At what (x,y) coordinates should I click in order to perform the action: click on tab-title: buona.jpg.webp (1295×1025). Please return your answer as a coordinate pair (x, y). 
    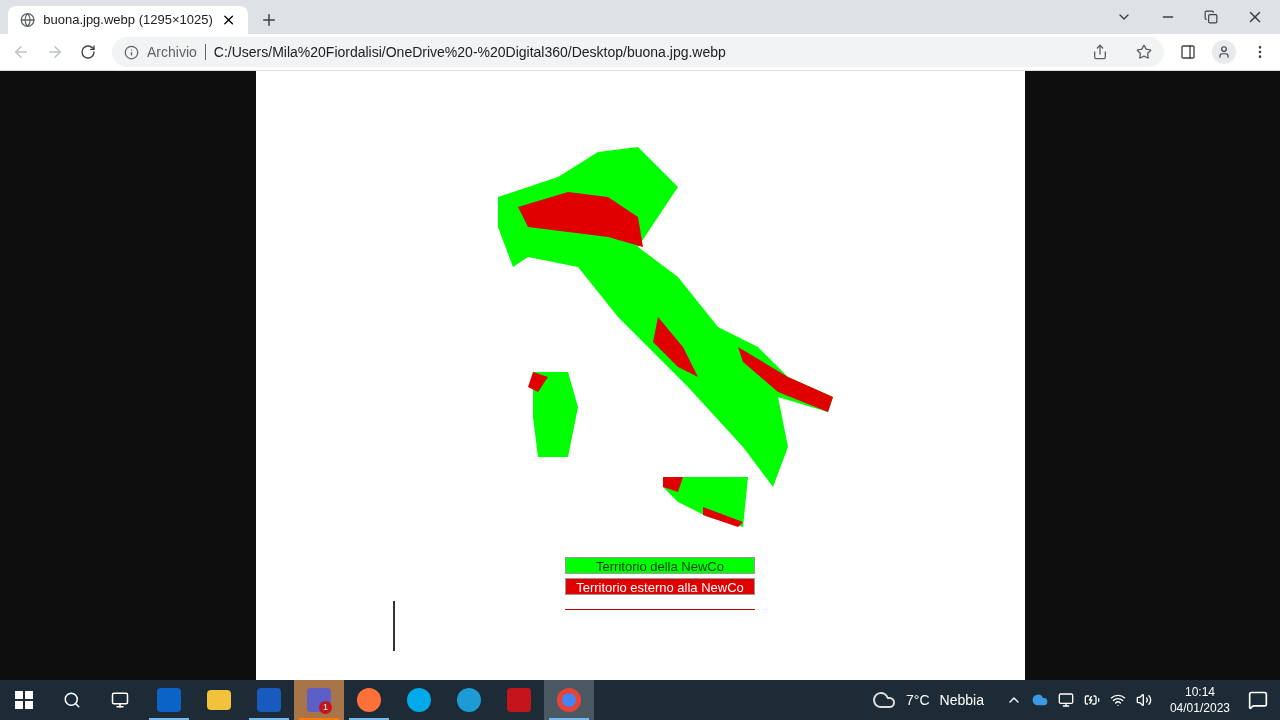
    Looking at the image, I should click on (128, 20).